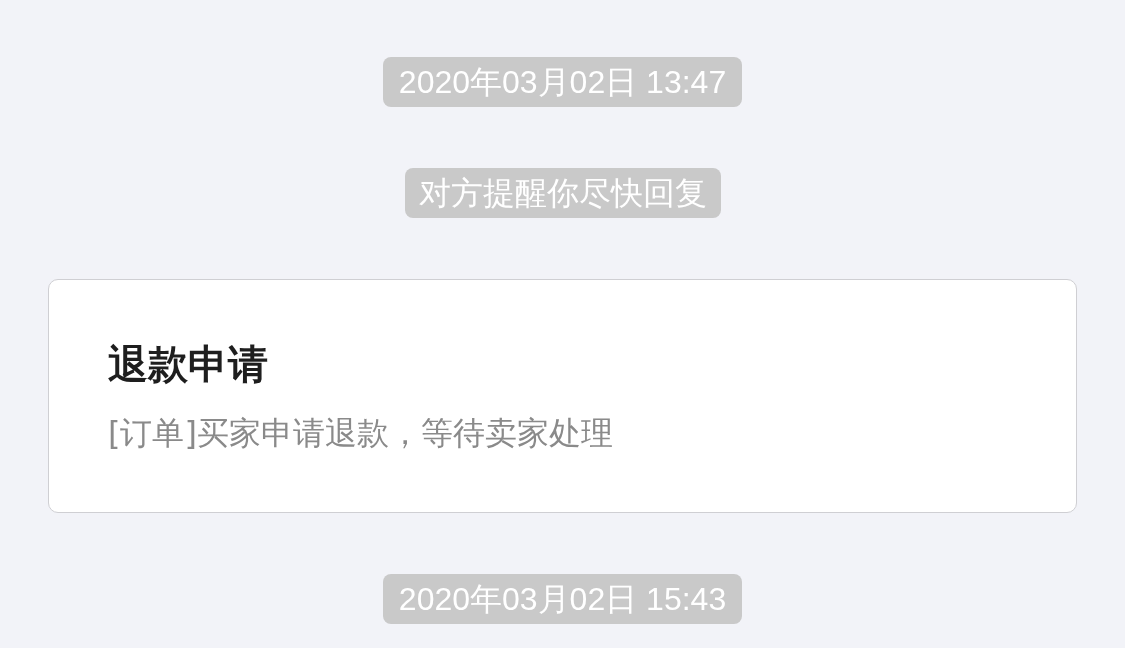 The width and height of the screenshot is (1125, 648). I want to click on card-title: 退款申请, so click(188, 364).